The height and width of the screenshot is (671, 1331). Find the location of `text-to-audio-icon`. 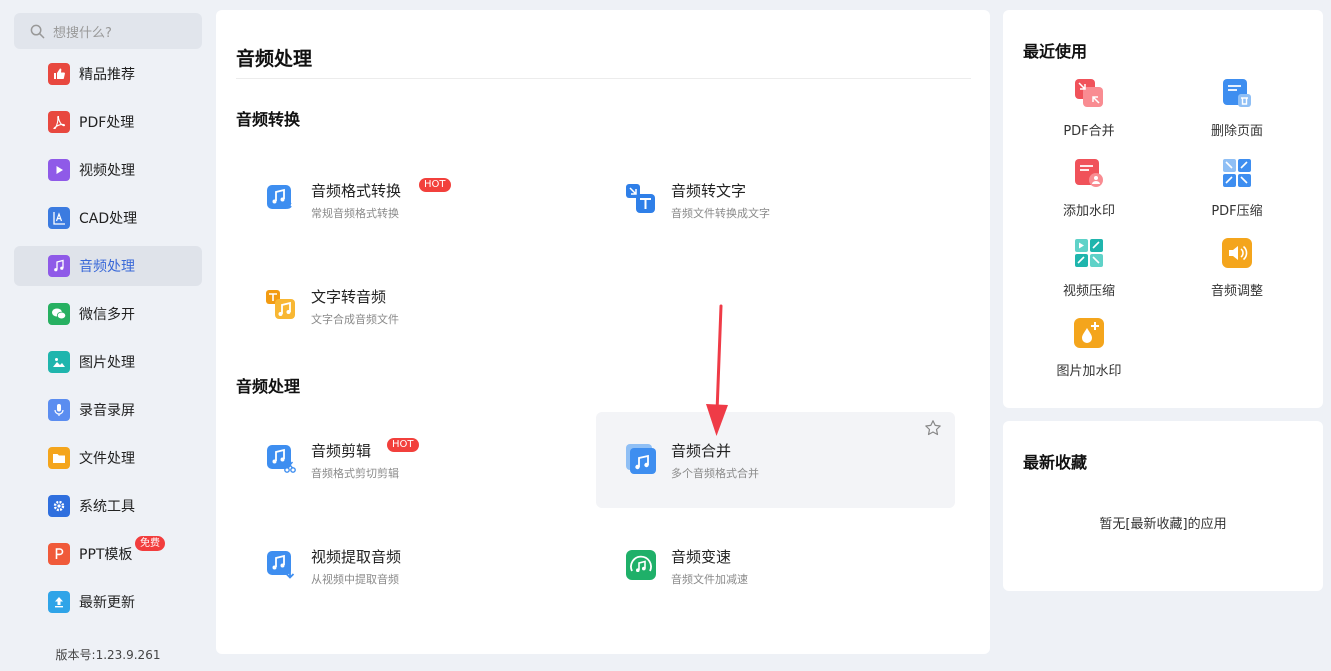

text-to-audio-icon is located at coordinates (280, 304).